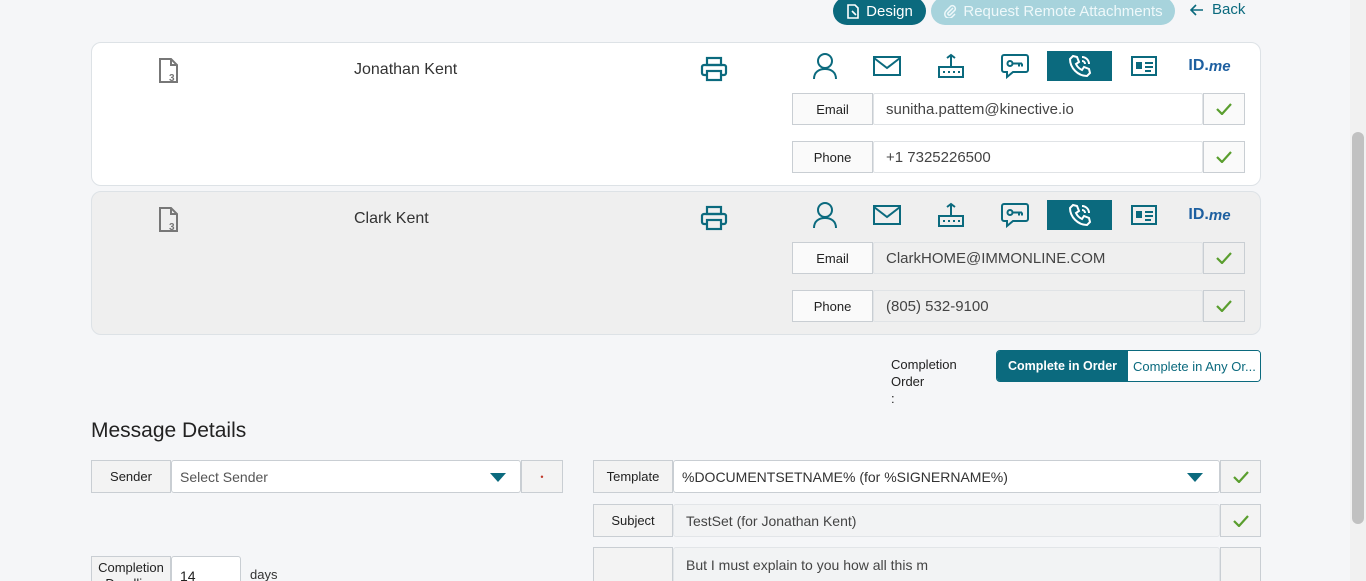  Describe the element at coordinates (406, 69) in the screenshot. I see `signer-name: Jonathan Kent` at that location.